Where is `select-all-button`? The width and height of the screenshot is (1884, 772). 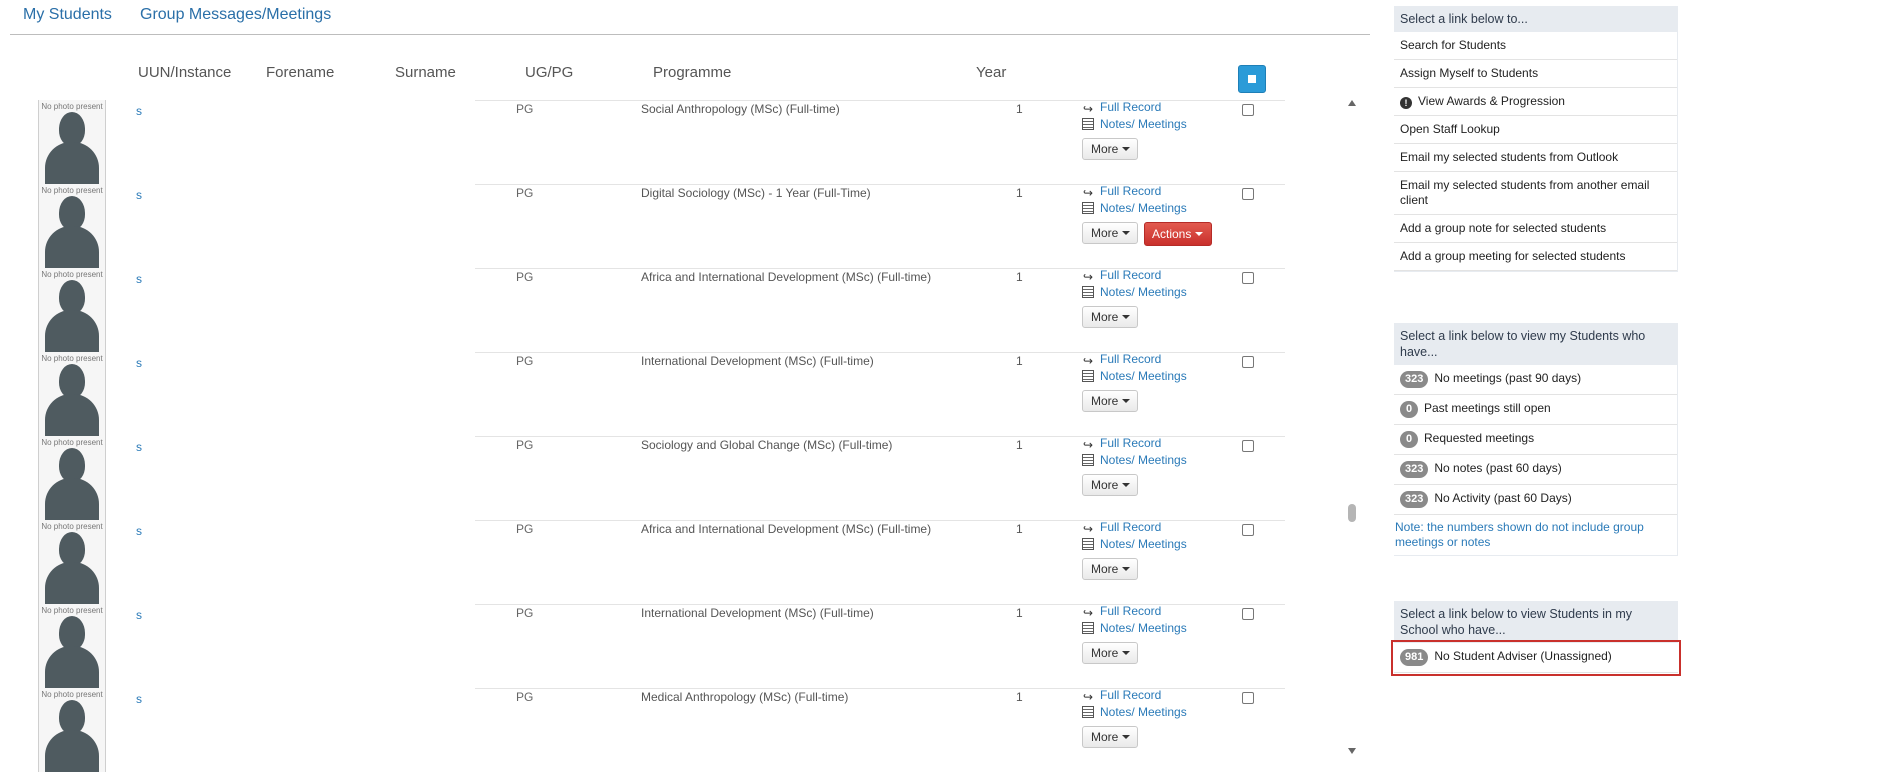
select-all-button is located at coordinates (1252, 79).